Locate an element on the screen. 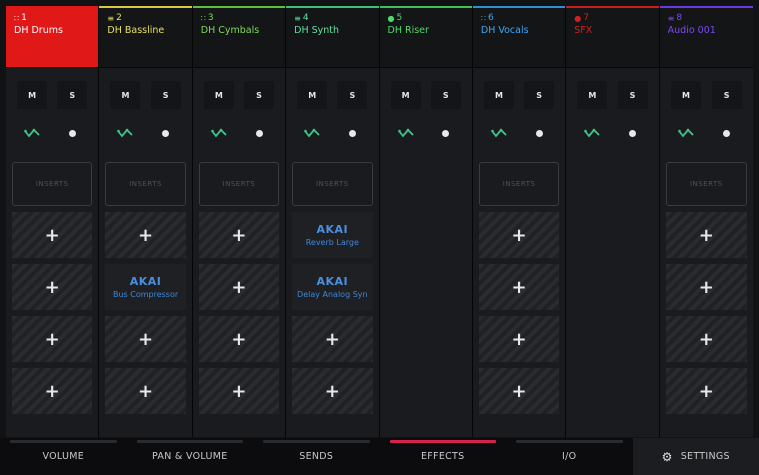  channel-number-label: 3 is located at coordinates (210, 18).